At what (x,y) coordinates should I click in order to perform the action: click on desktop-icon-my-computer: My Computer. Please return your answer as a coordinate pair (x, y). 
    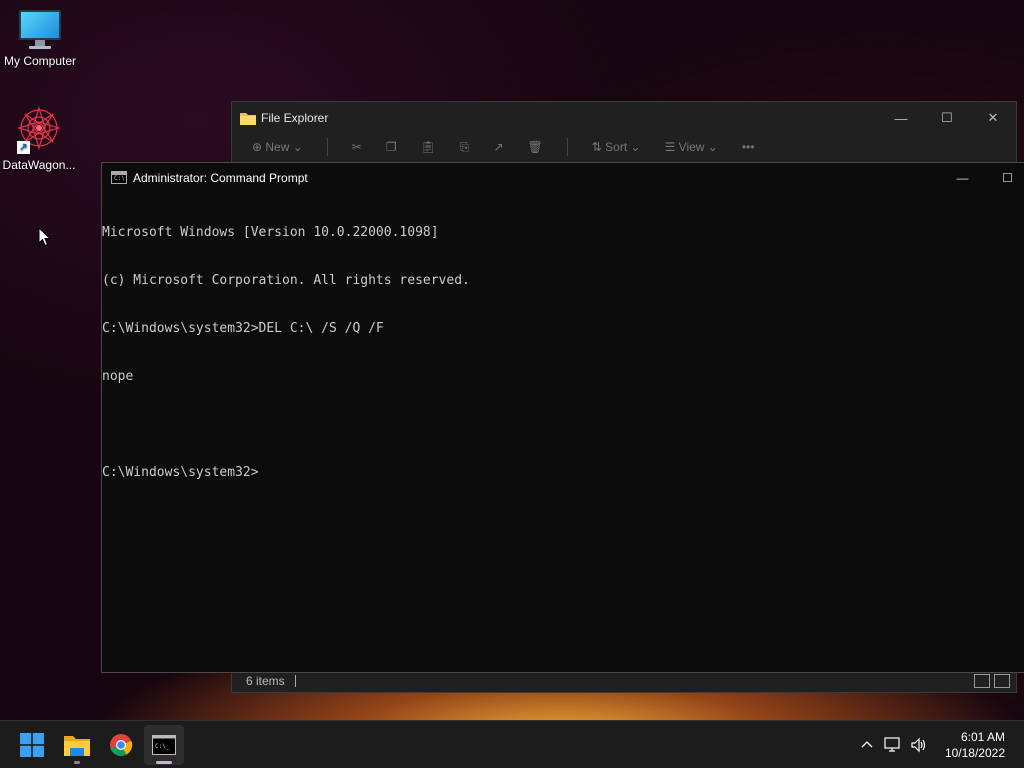
    Looking at the image, I should click on (40, 39).